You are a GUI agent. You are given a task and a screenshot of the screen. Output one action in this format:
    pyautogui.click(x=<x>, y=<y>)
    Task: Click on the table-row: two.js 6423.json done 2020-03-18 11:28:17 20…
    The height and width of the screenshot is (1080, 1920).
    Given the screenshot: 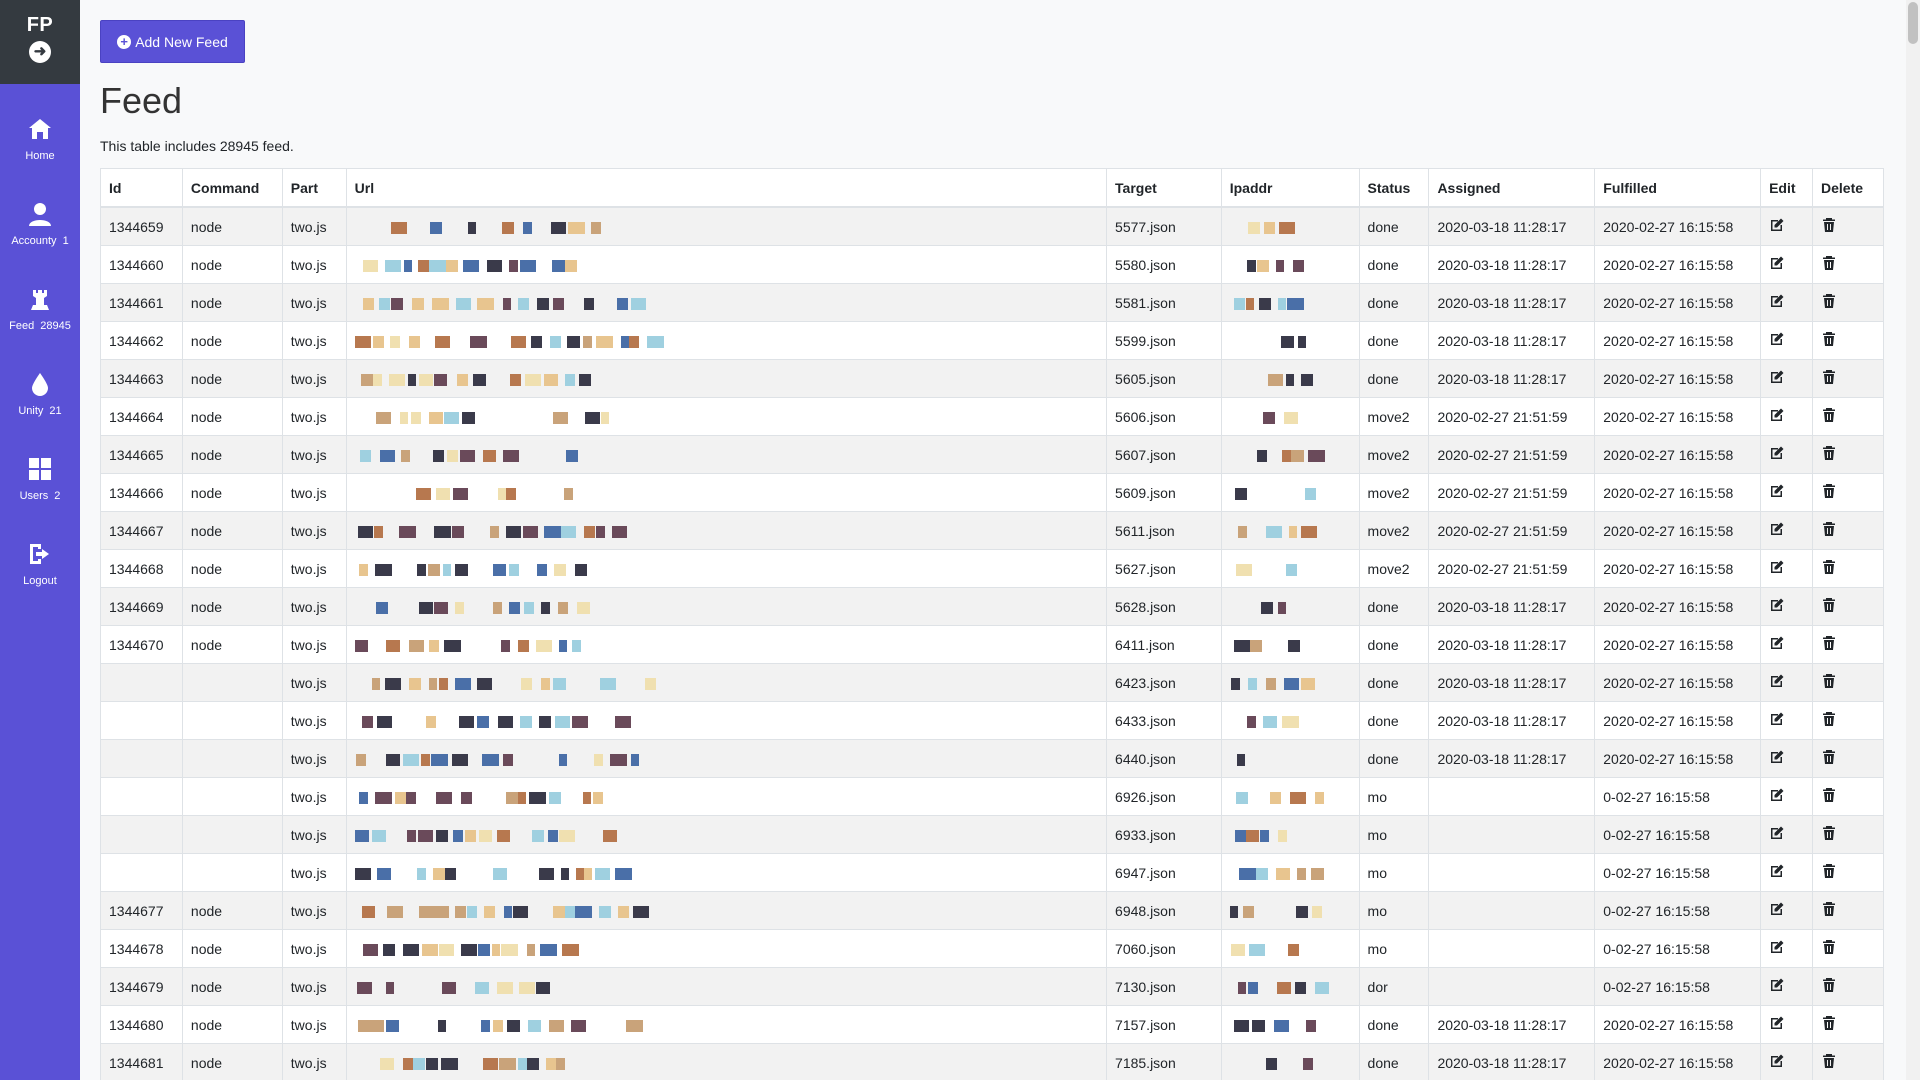 What is the action you would take?
    pyautogui.click(x=992, y=682)
    